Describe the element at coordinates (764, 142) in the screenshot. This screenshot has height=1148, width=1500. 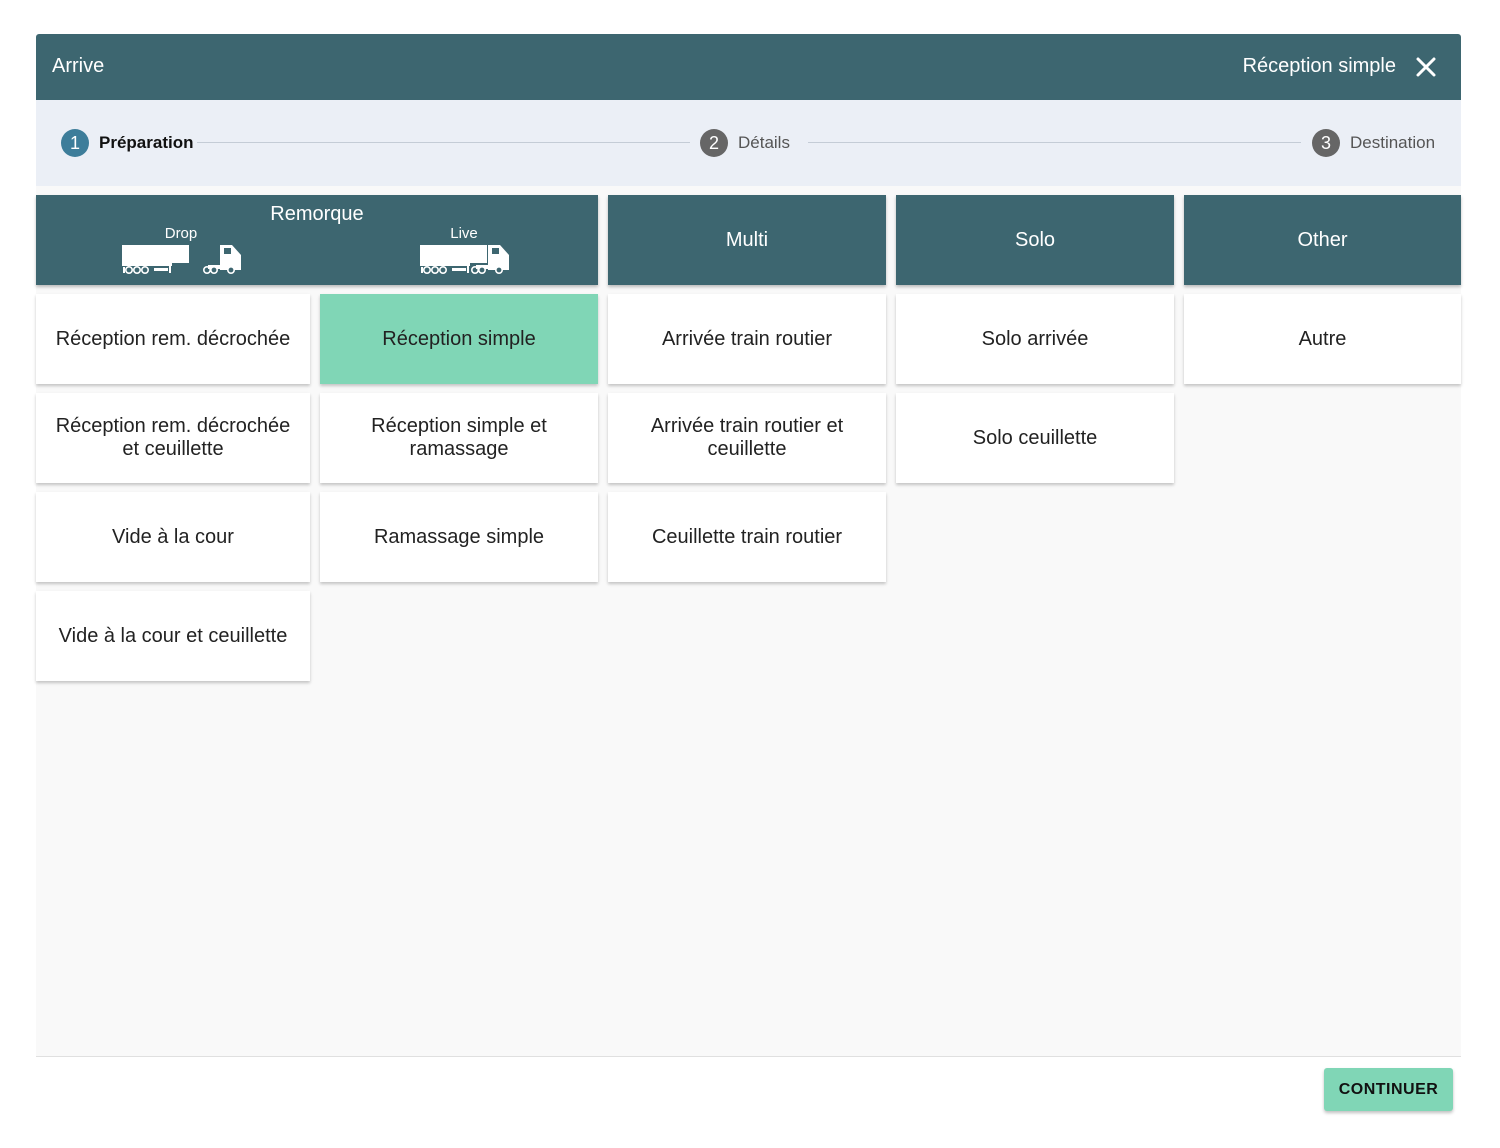
I see `step-label: Détails` at that location.